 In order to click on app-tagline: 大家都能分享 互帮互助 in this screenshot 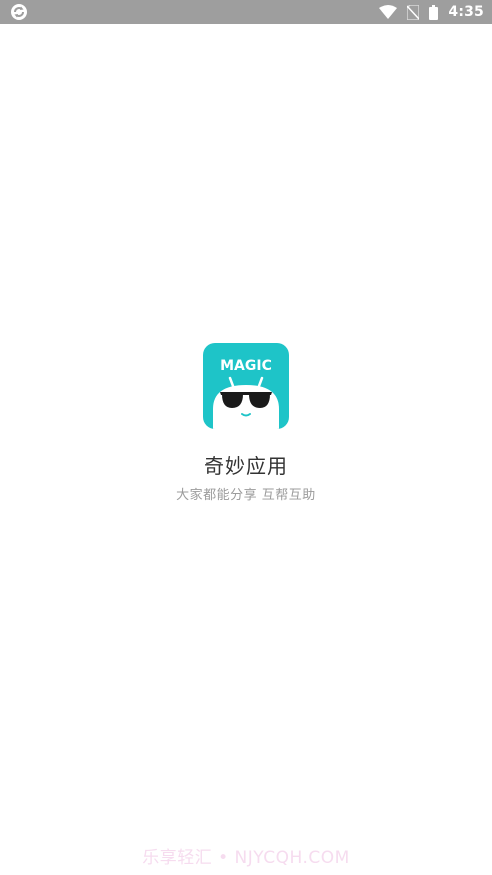, I will do `click(246, 495)`.